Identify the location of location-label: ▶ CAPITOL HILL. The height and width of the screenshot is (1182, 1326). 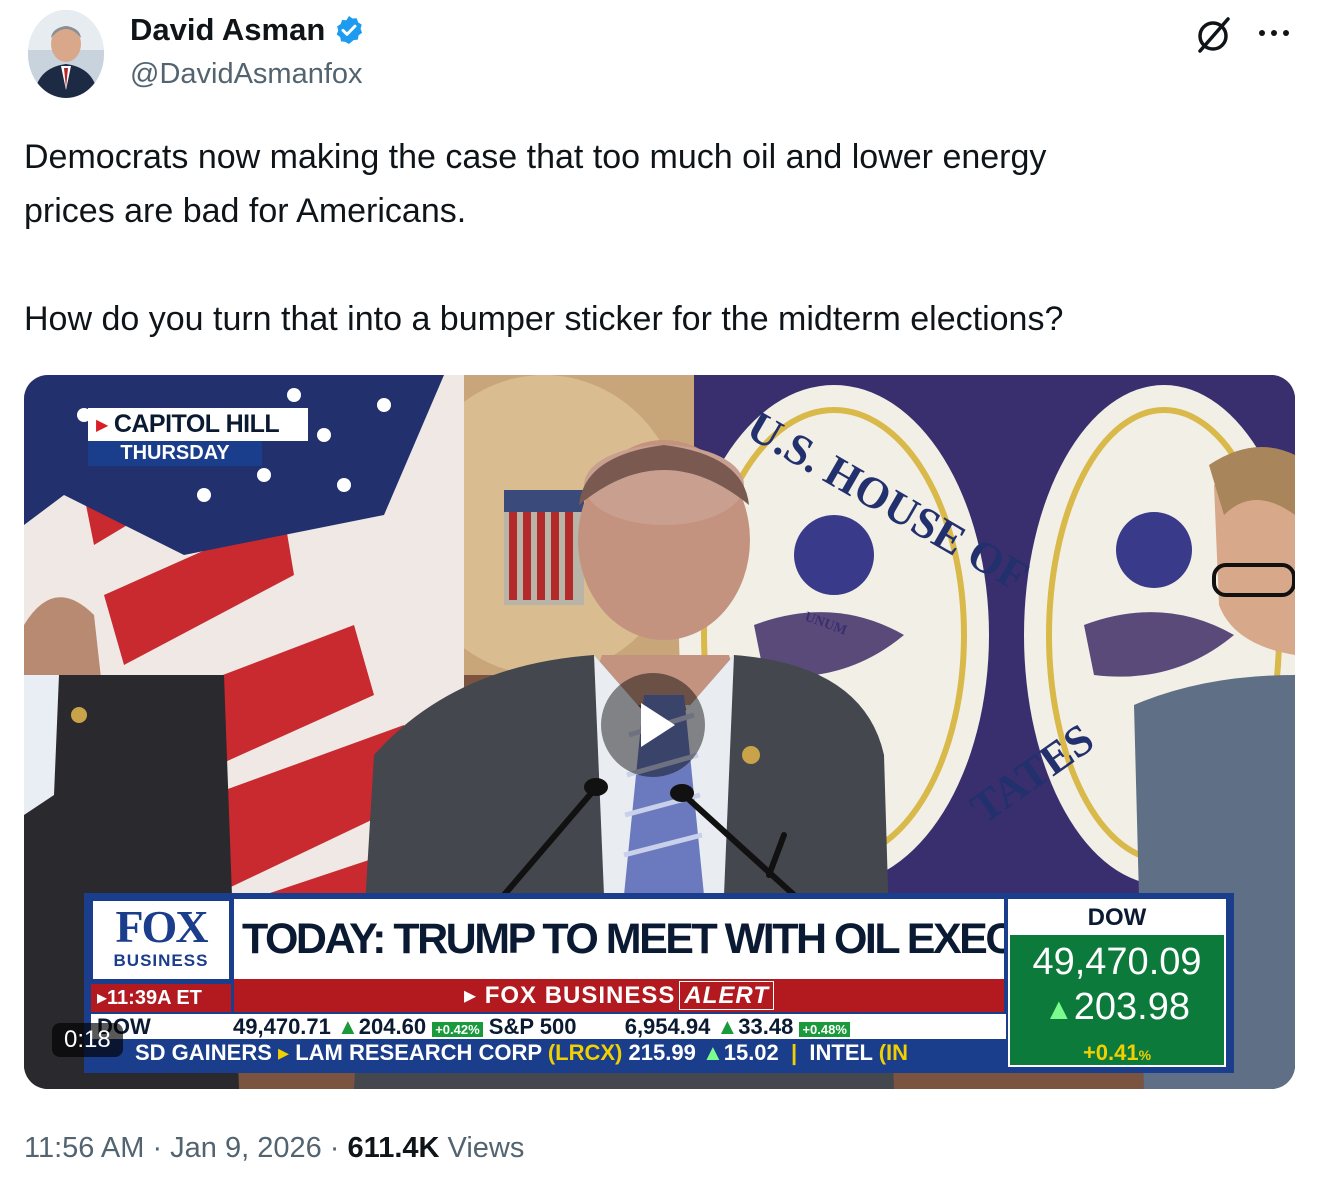
(198, 424).